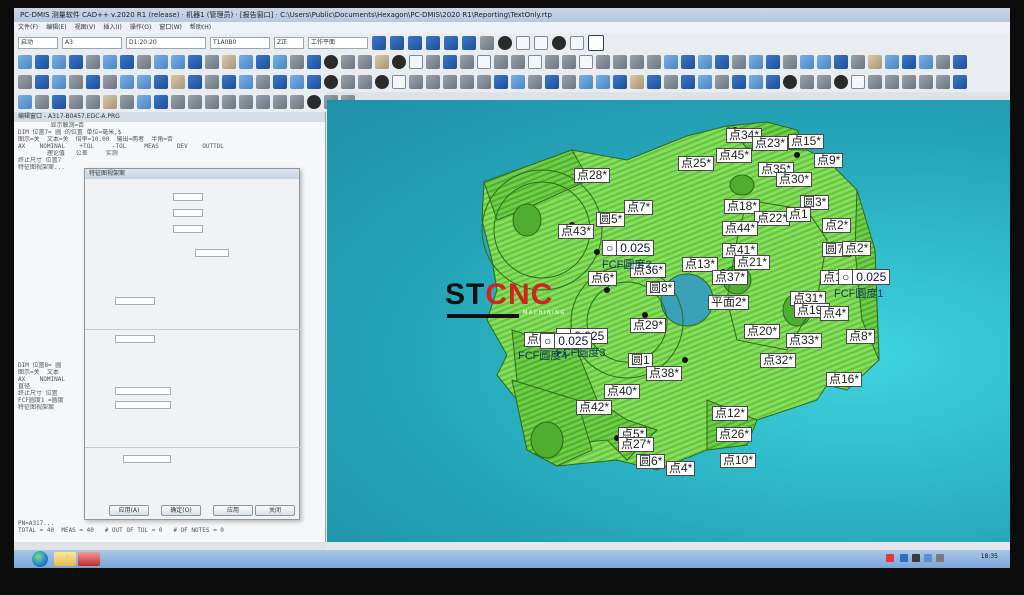 Image resolution: width=1024 pixels, height=595 pixels. Describe the element at coordinates (338, 43) in the screenshot. I see `combo-5: 工作平面` at that location.